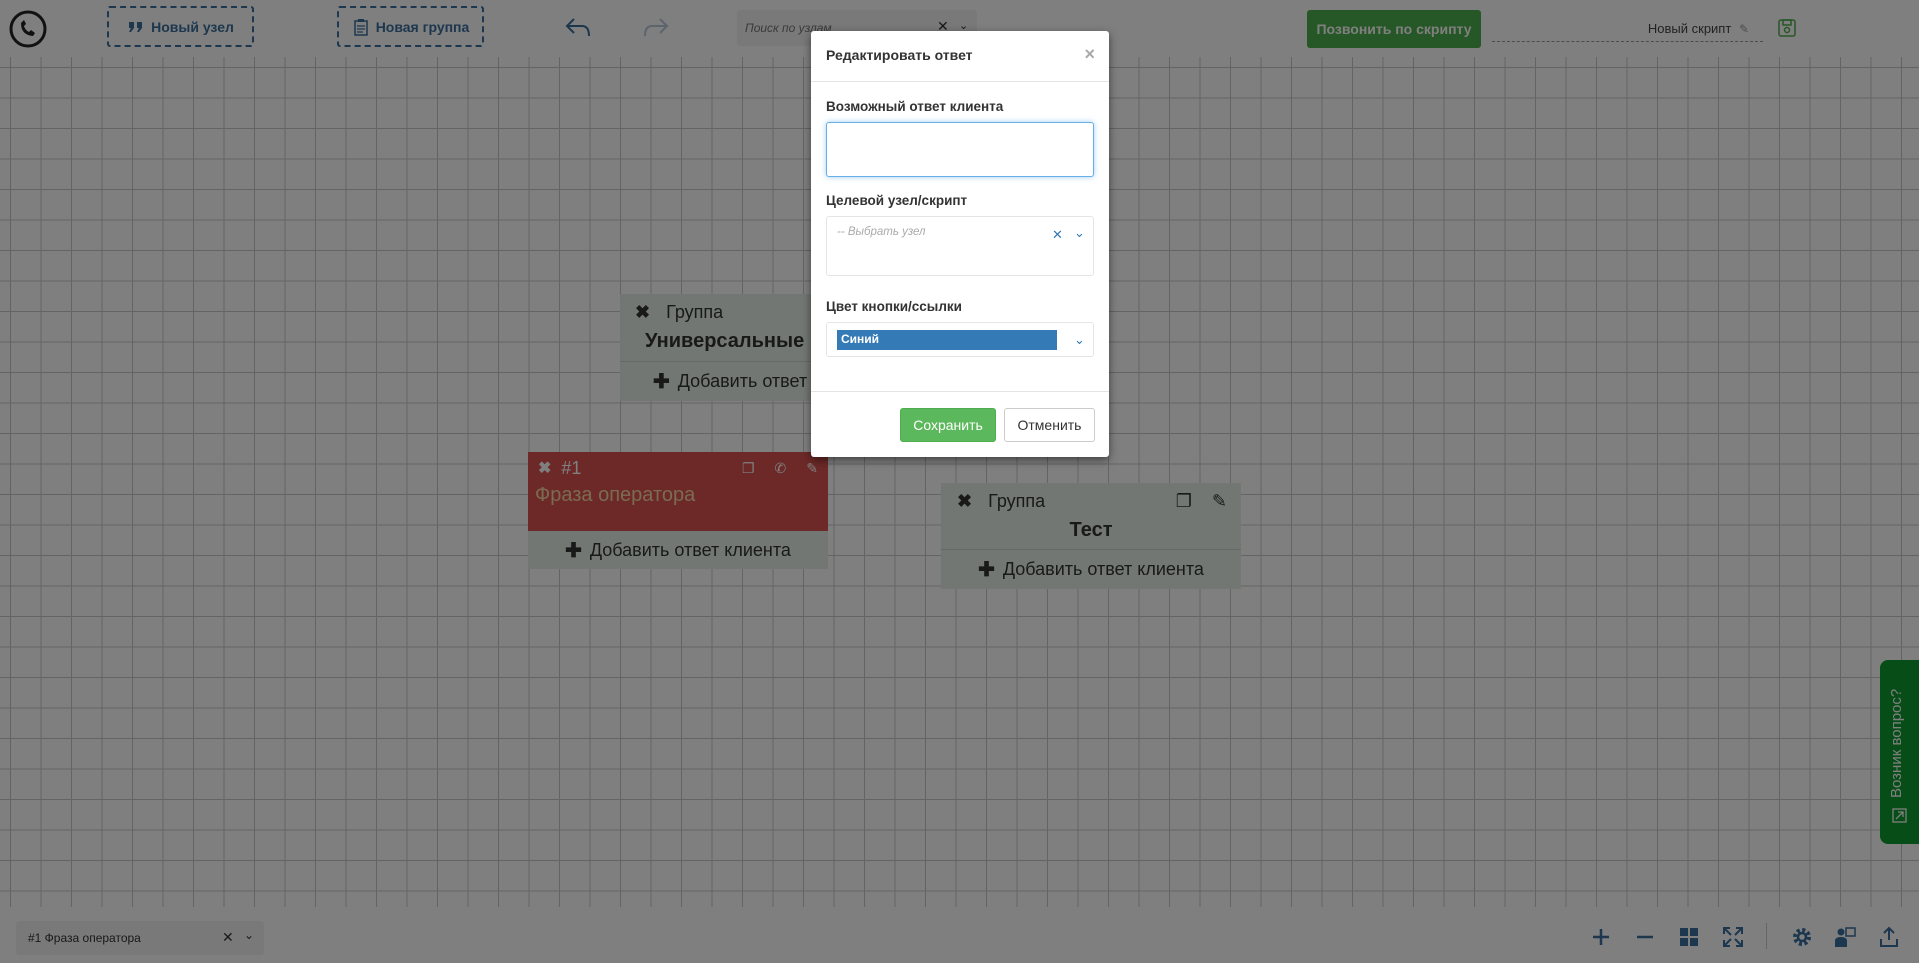  I want to click on target-label: Целевой узел/скрипт, so click(897, 200).